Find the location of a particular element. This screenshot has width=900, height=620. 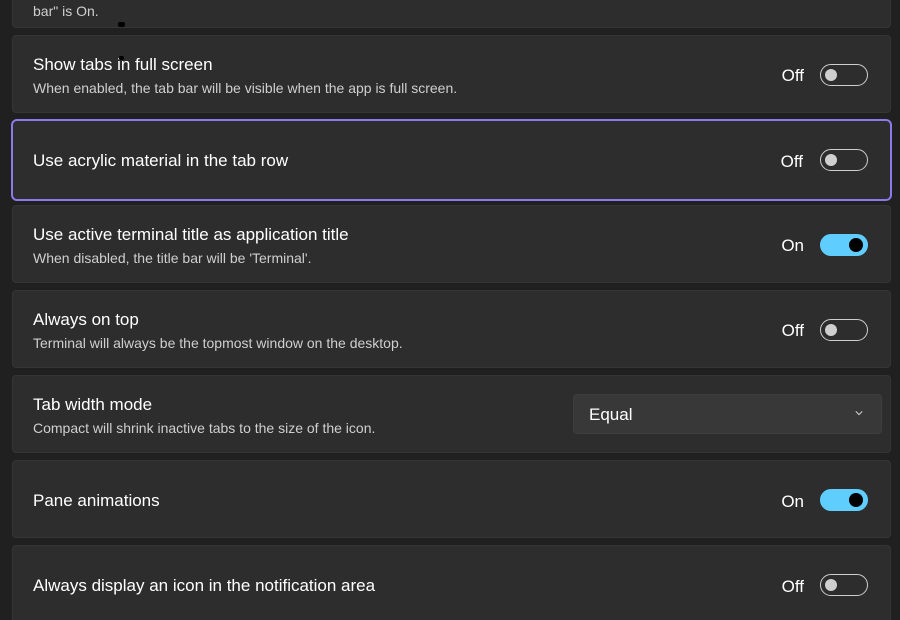

setting-title: Tab width mode is located at coordinates (93, 404).